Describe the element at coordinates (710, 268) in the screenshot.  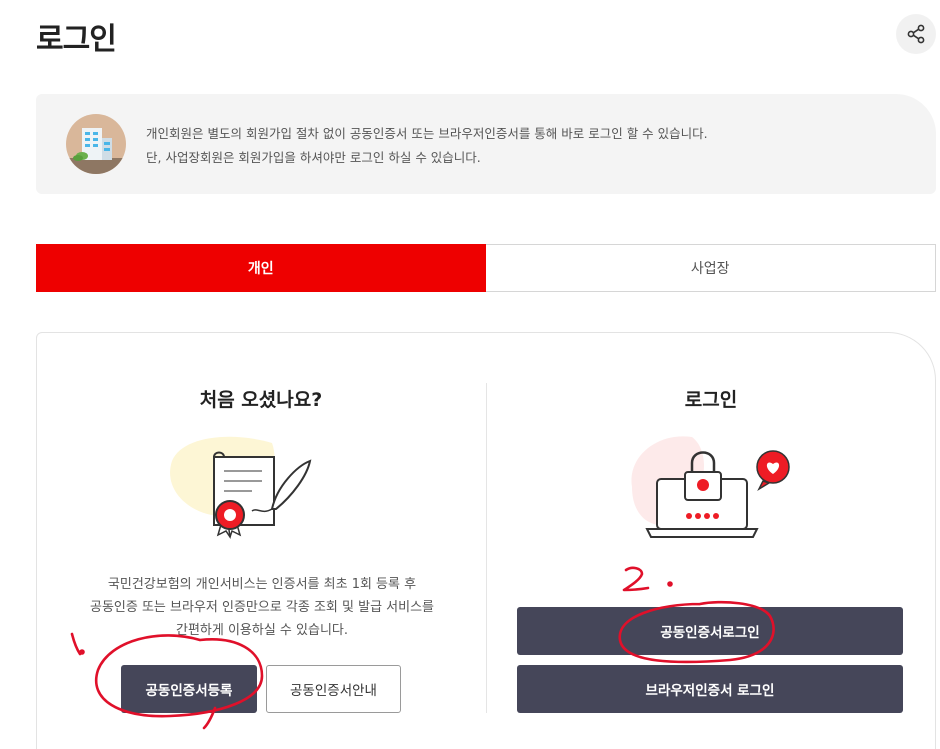
I see `tab-business: 사업장` at that location.